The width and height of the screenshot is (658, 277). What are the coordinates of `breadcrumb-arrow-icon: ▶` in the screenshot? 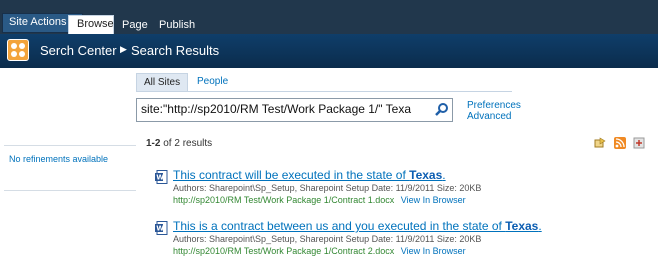 It's located at (123, 49).